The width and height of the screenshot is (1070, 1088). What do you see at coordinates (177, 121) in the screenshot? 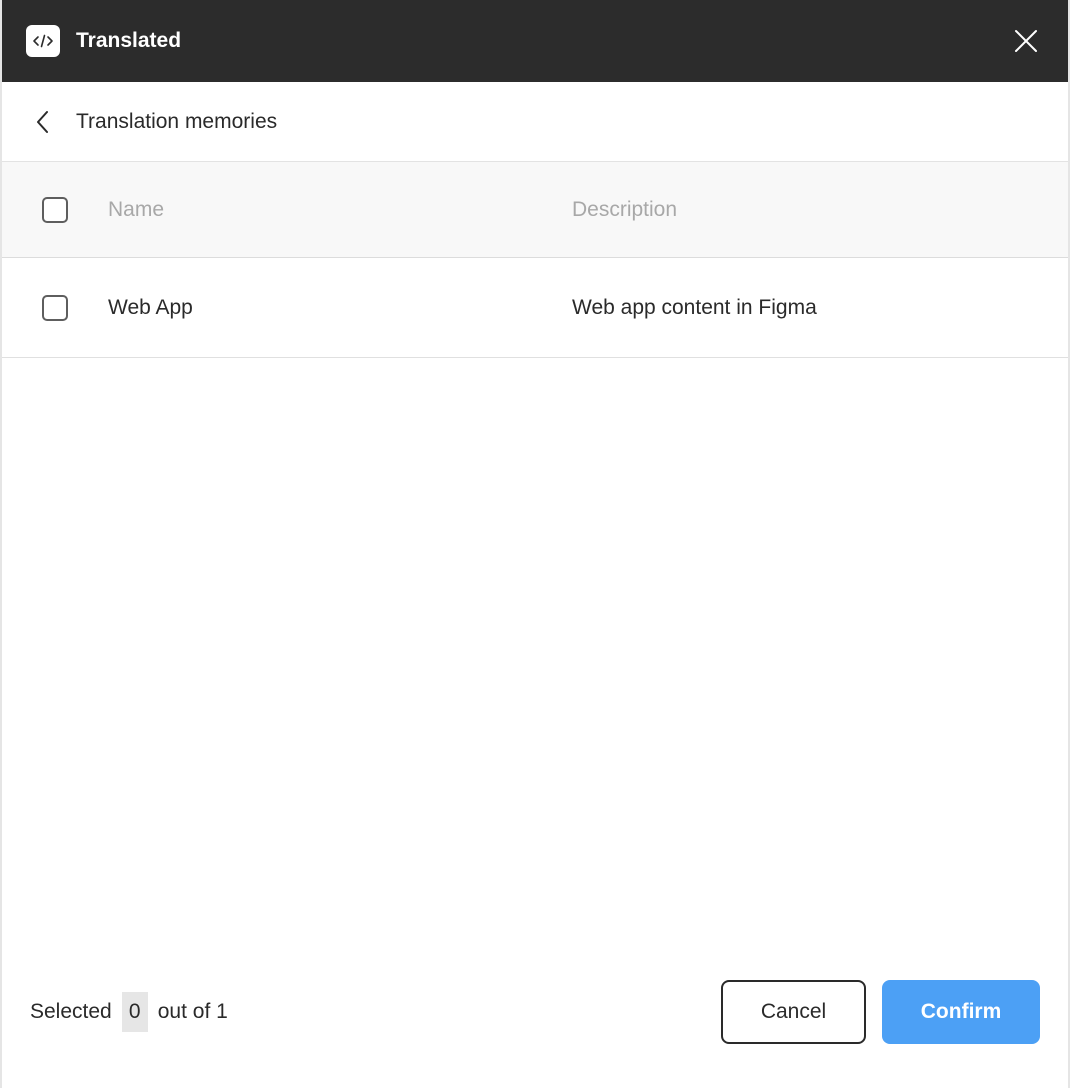
I see `page-title: Translation memories` at bounding box center [177, 121].